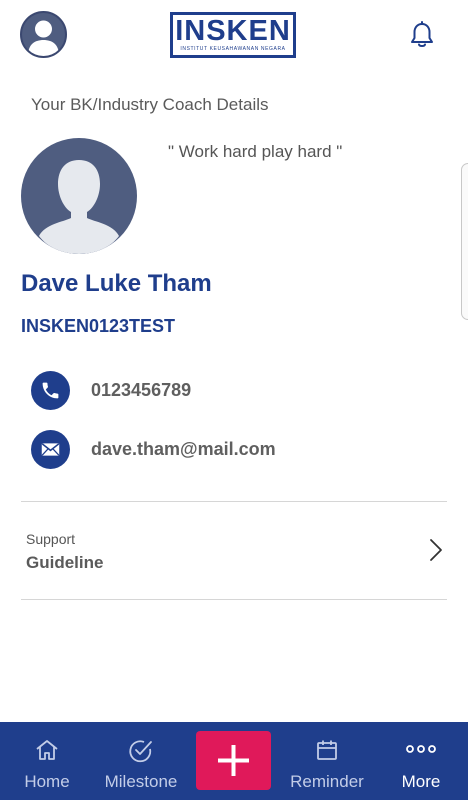 The width and height of the screenshot is (468, 800). I want to click on nav-home: Home, so click(47, 761).